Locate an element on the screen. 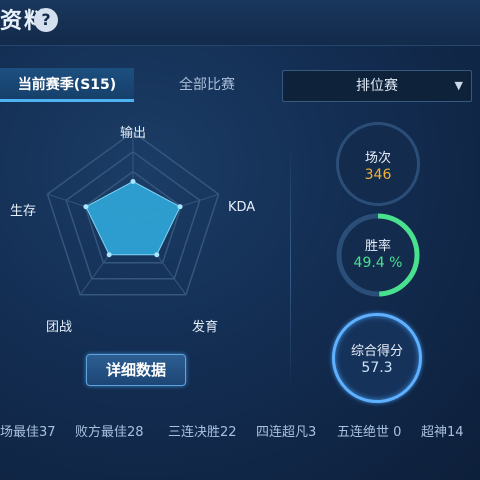 The height and width of the screenshot is (480, 480). radar-label-output: 输出 is located at coordinates (133, 133).